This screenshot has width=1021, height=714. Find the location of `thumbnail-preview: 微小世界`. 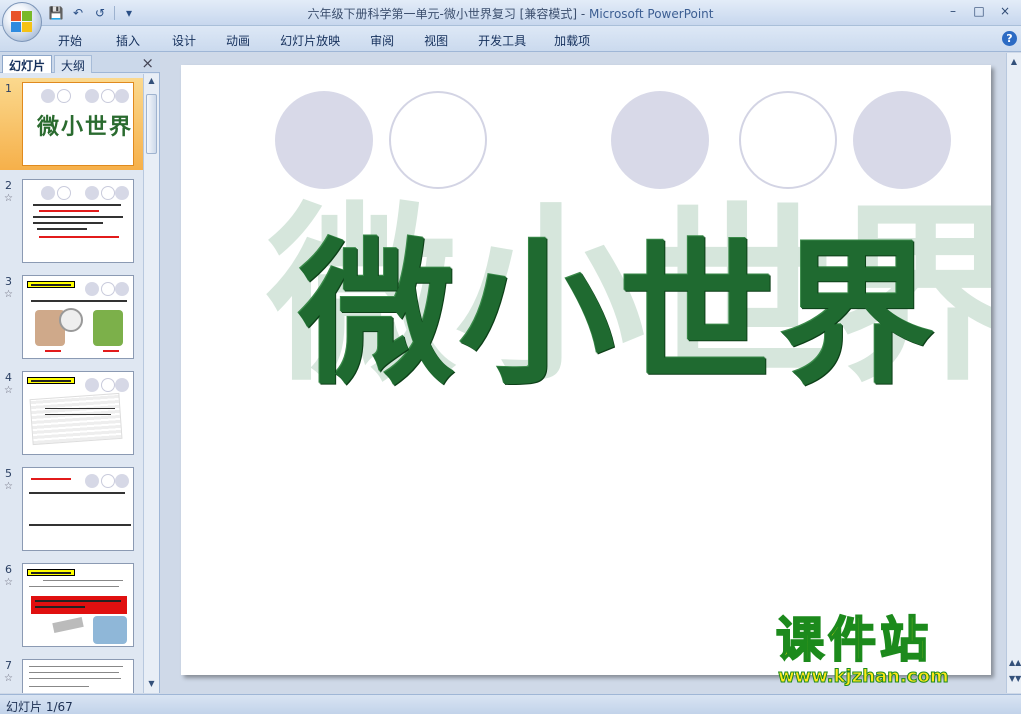

thumbnail-preview: 微小世界 is located at coordinates (78, 124).